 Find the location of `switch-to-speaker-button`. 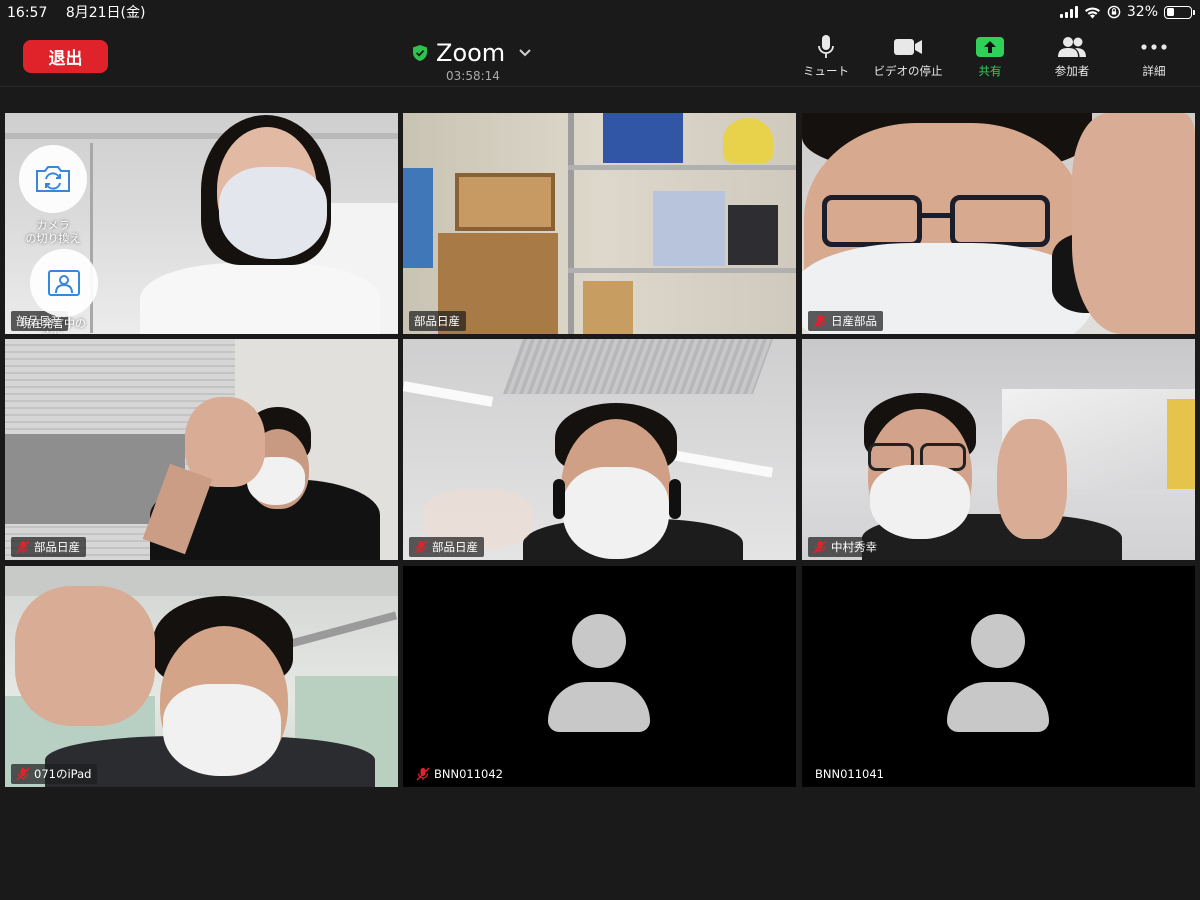

switch-to-speaker-button is located at coordinates (64, 283).